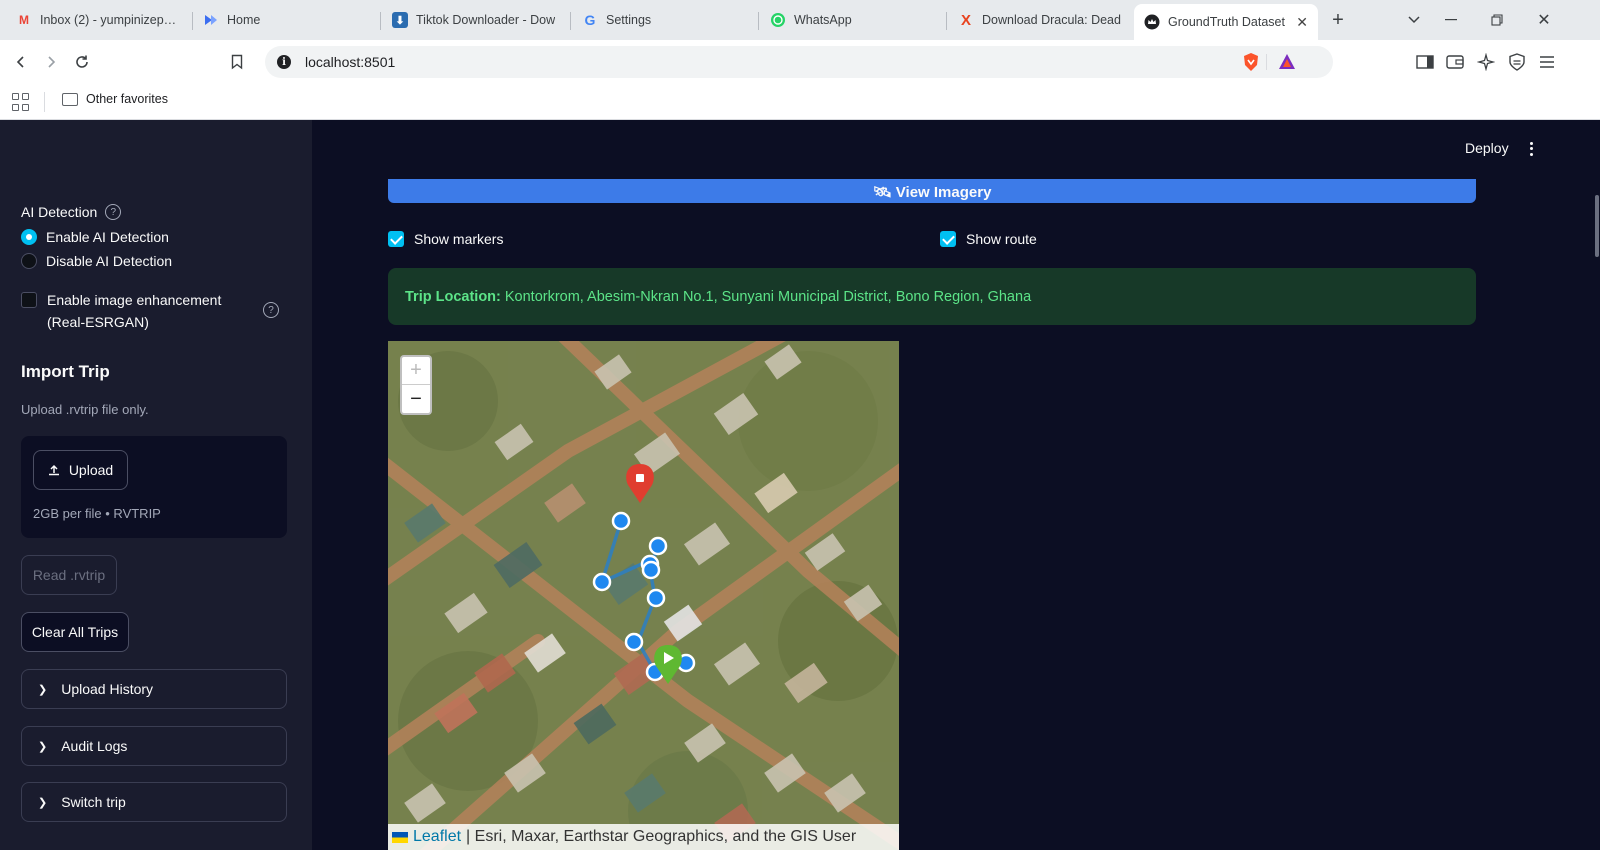 The height and width of the screenshot is (850, 1600). I want to click on restore-icon, so click(1497, 20).